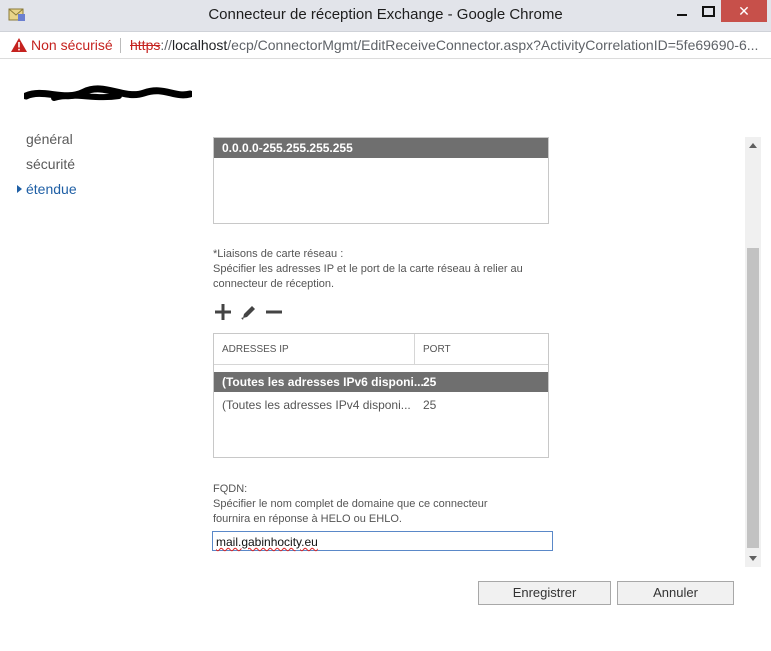  Describe the element at coordinates (414, 349) in the screenshot. I see `column-divider` at that location.